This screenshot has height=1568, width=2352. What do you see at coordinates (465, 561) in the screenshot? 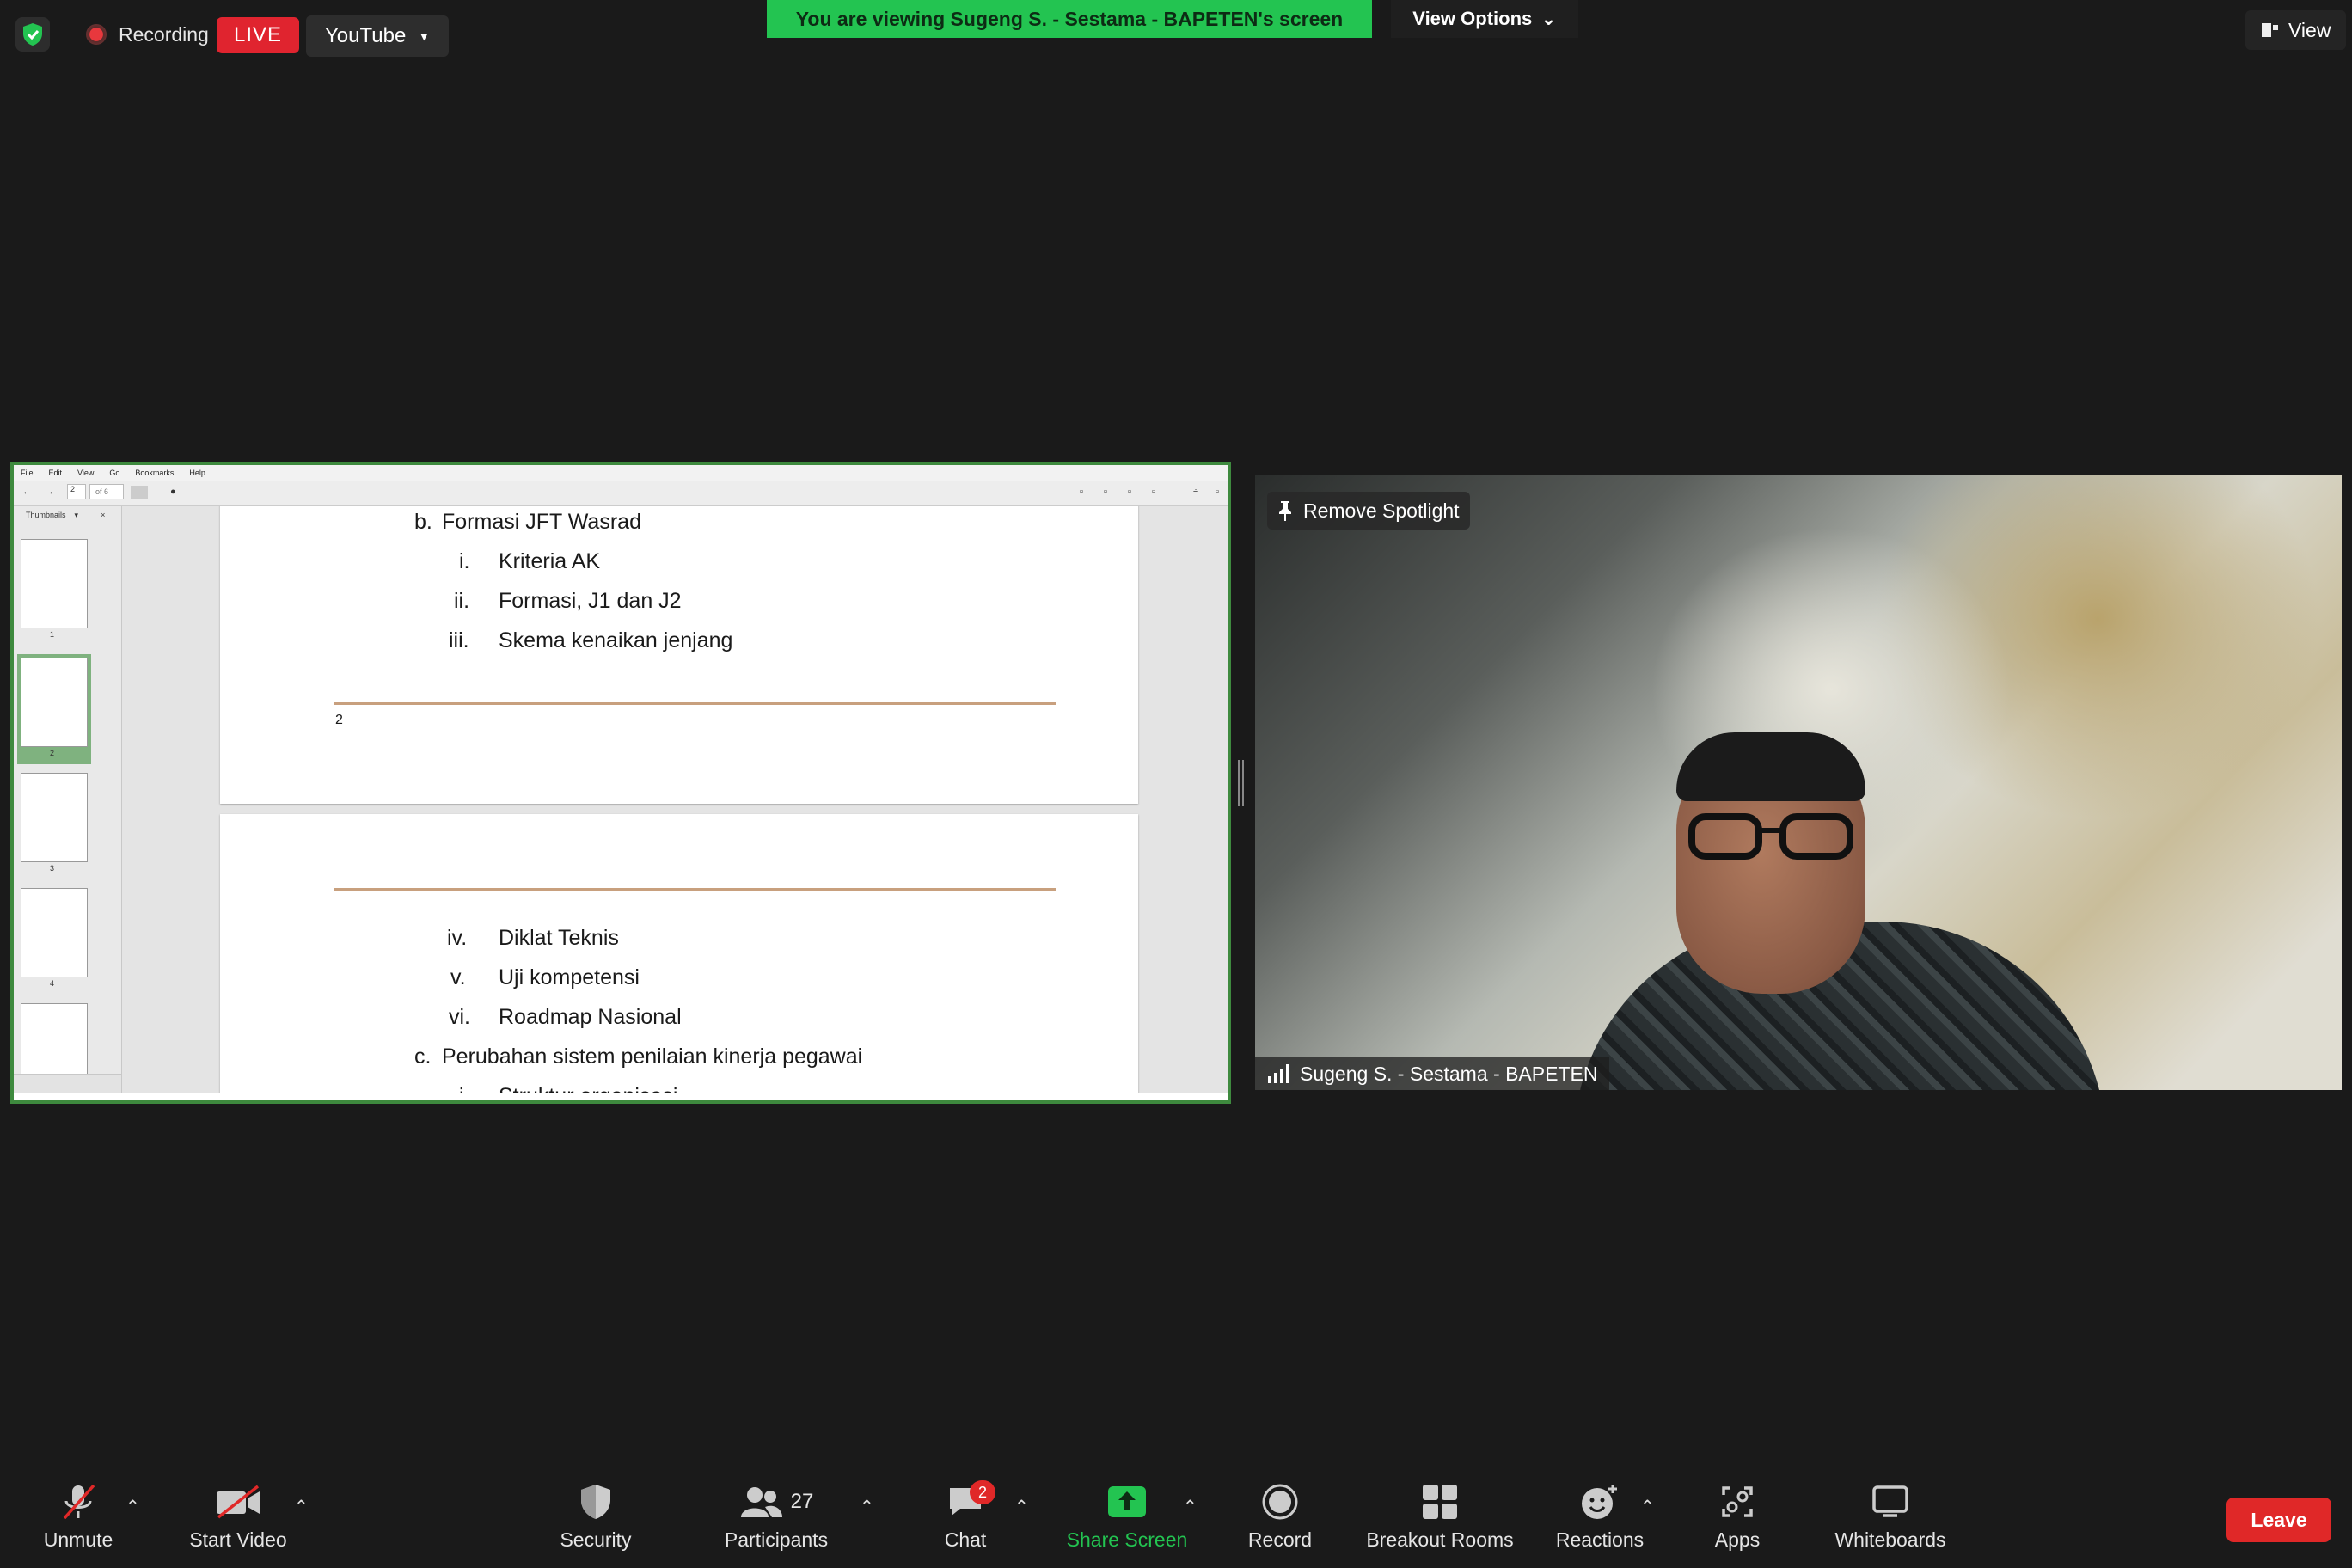
I see `list-marker: i.` at bounding box center [465, 561].